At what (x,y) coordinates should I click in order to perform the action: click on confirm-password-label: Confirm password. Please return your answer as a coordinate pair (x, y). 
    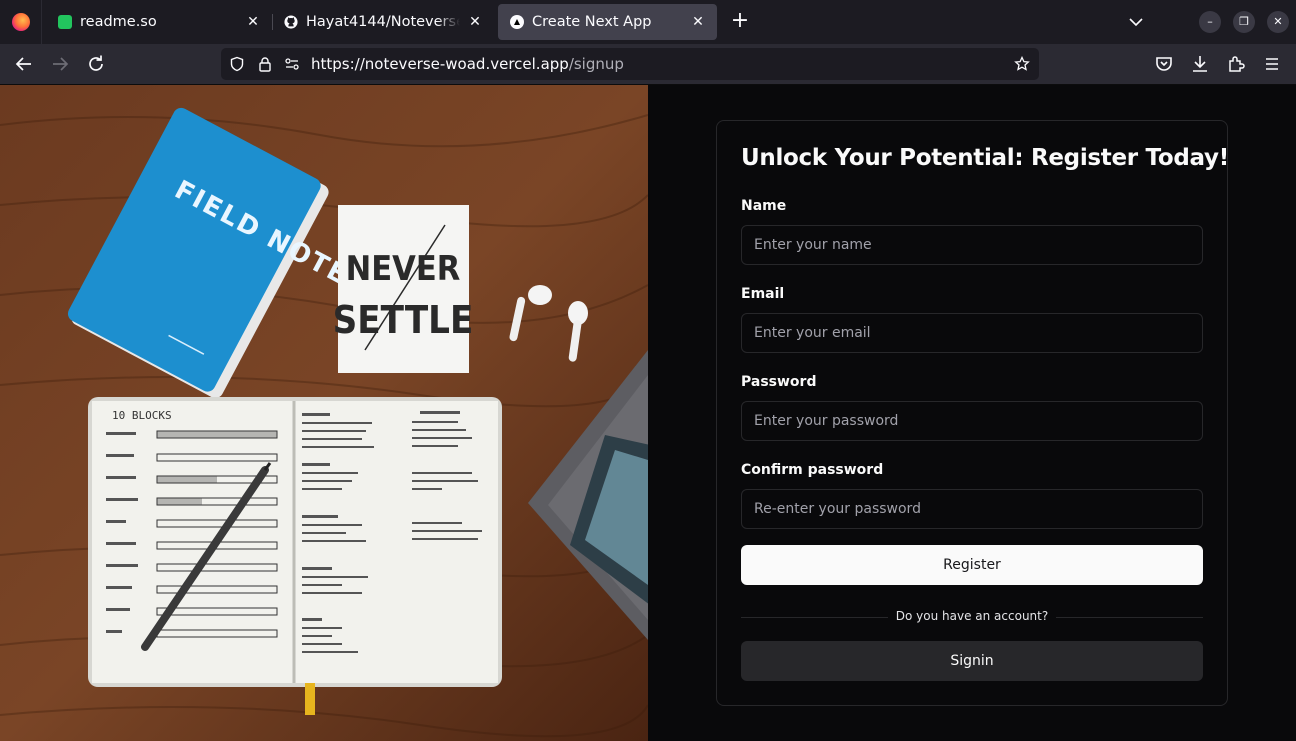
    Looking at the image, I should click on (812, 470).